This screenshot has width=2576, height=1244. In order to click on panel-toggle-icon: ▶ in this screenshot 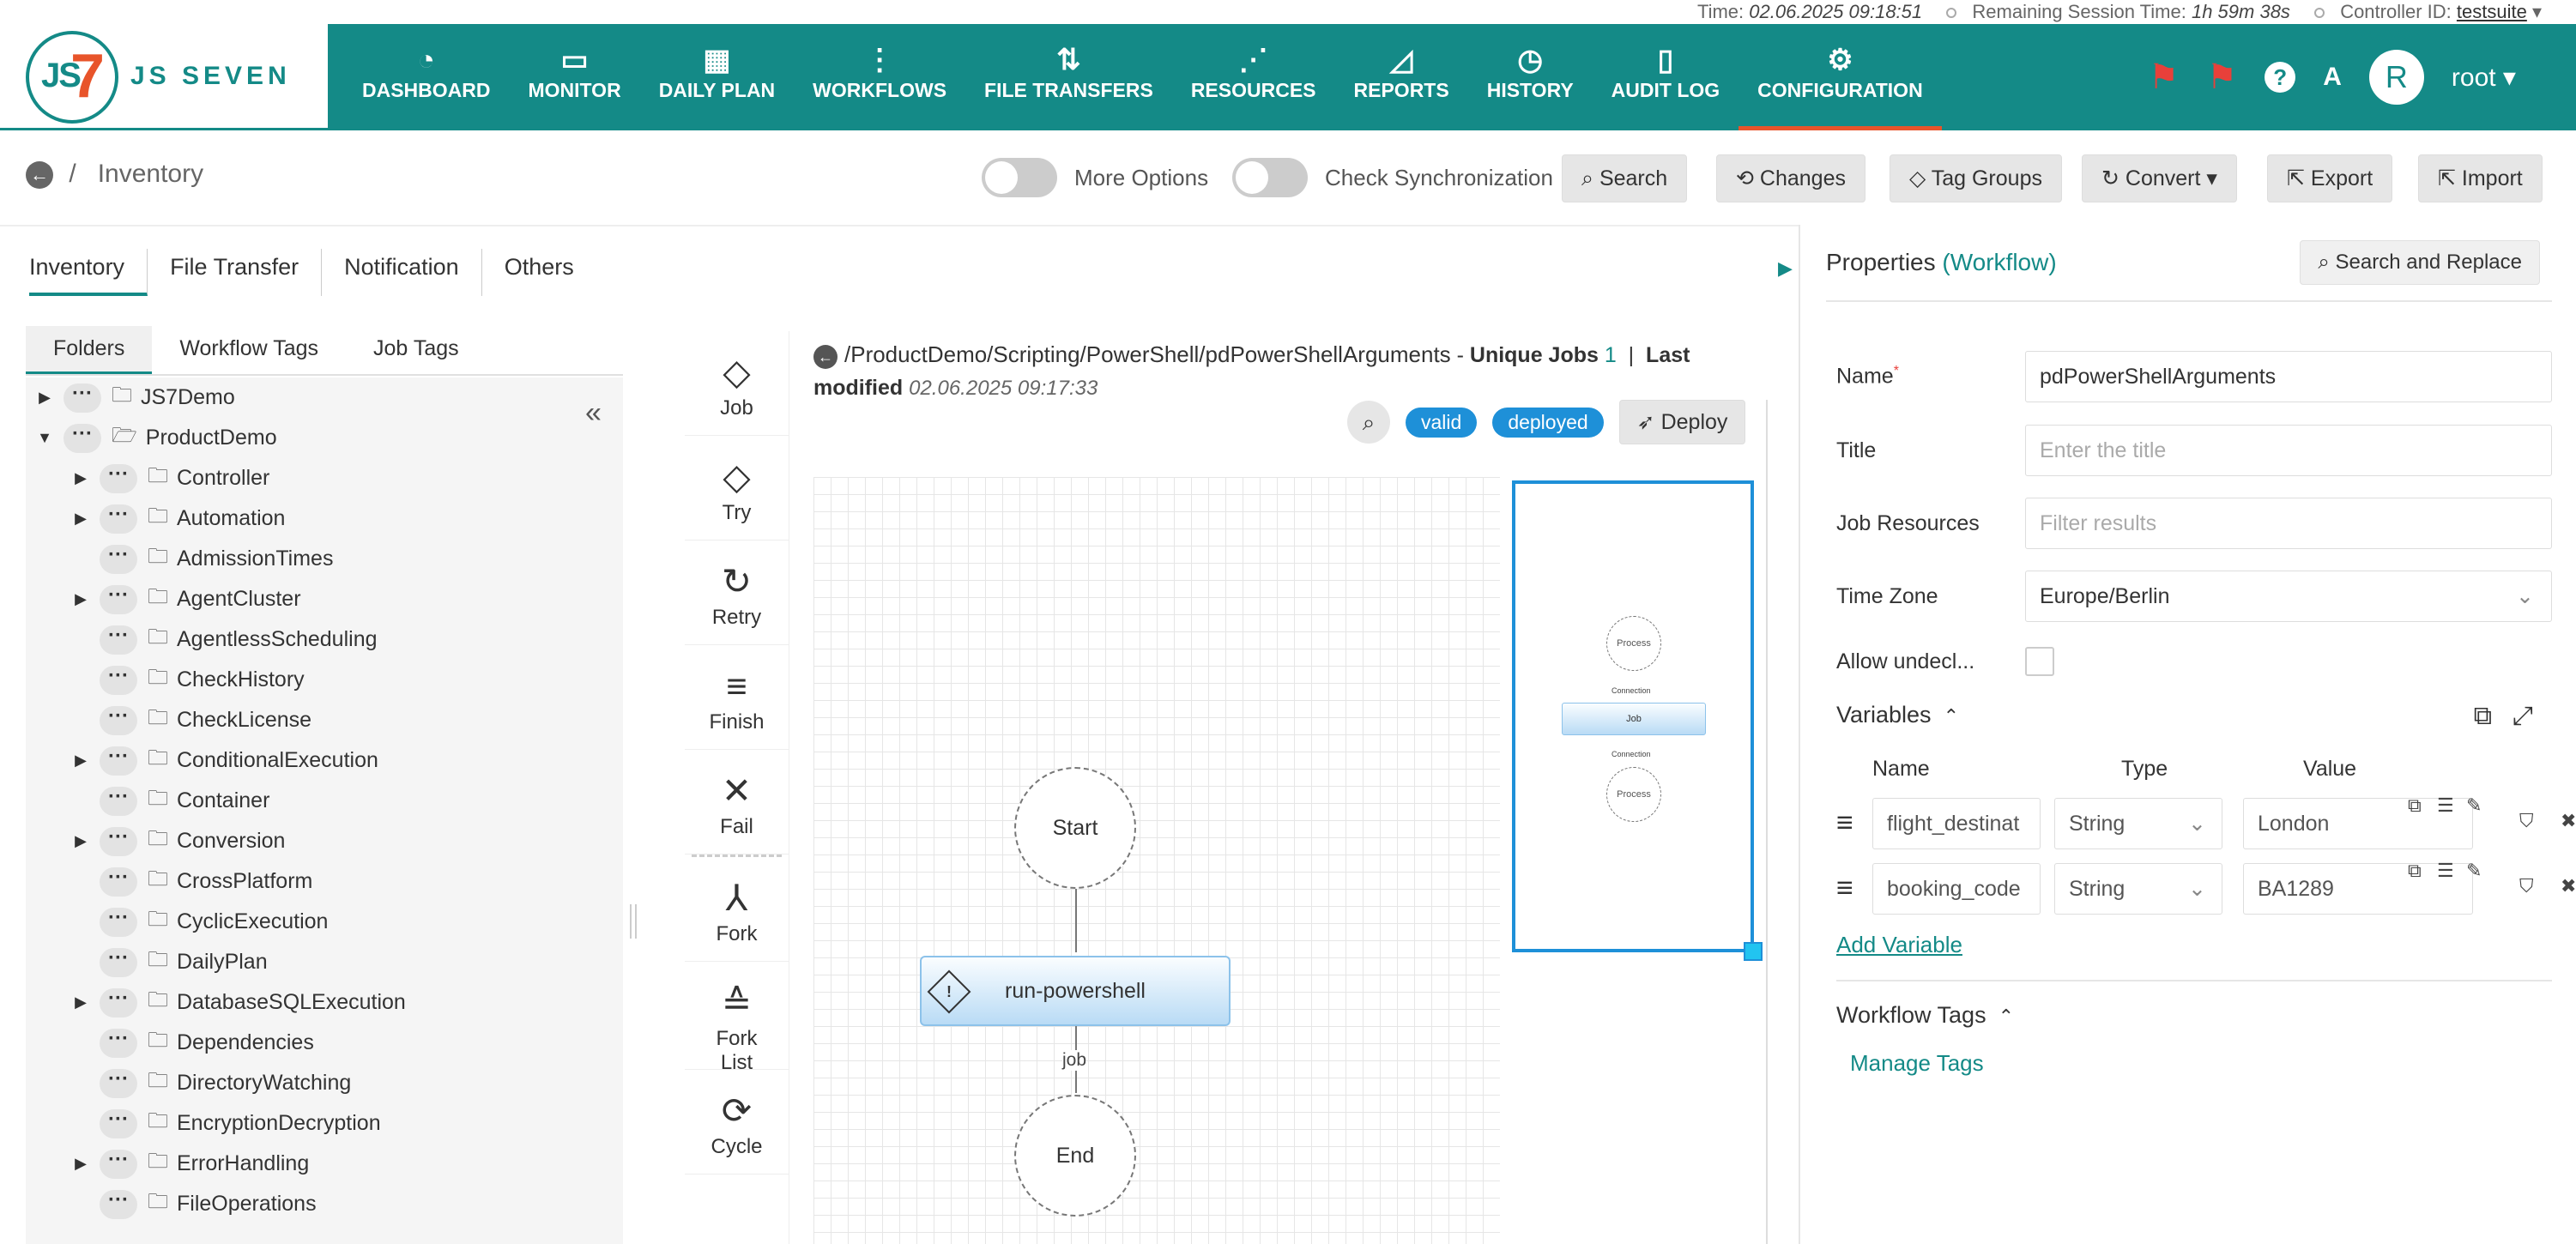, I will do `click(1788, 268)`.